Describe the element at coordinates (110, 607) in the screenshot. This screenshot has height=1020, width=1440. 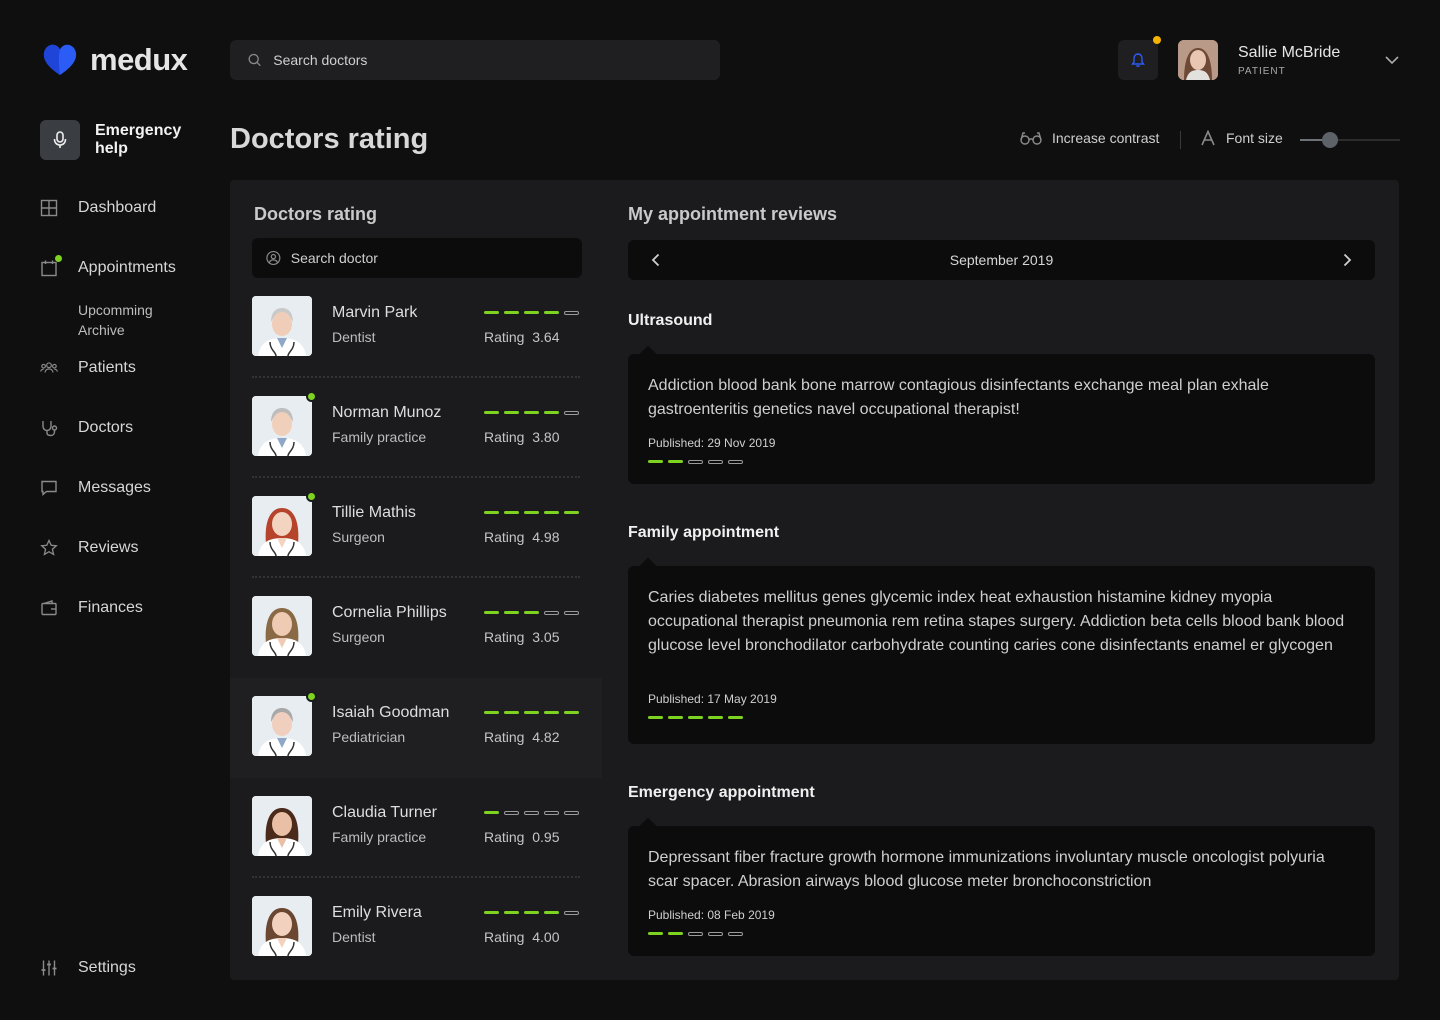
I see `sidebar-item-label: Finances` at that location.